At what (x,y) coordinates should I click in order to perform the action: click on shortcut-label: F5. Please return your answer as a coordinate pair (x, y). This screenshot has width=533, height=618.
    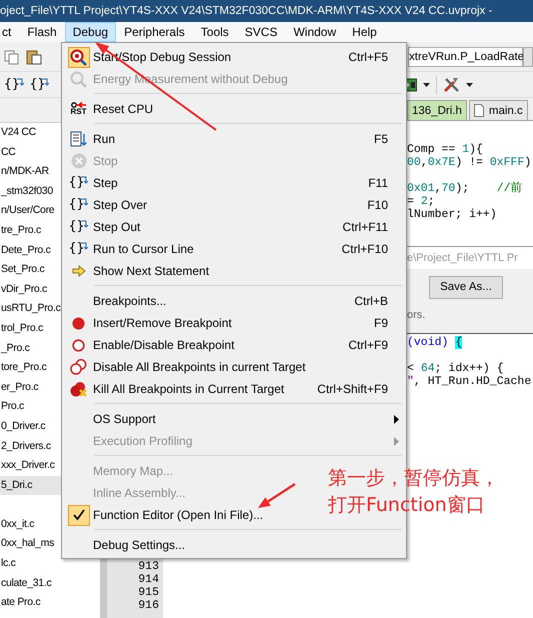
    Looking at the image, I should click on (381, 139).